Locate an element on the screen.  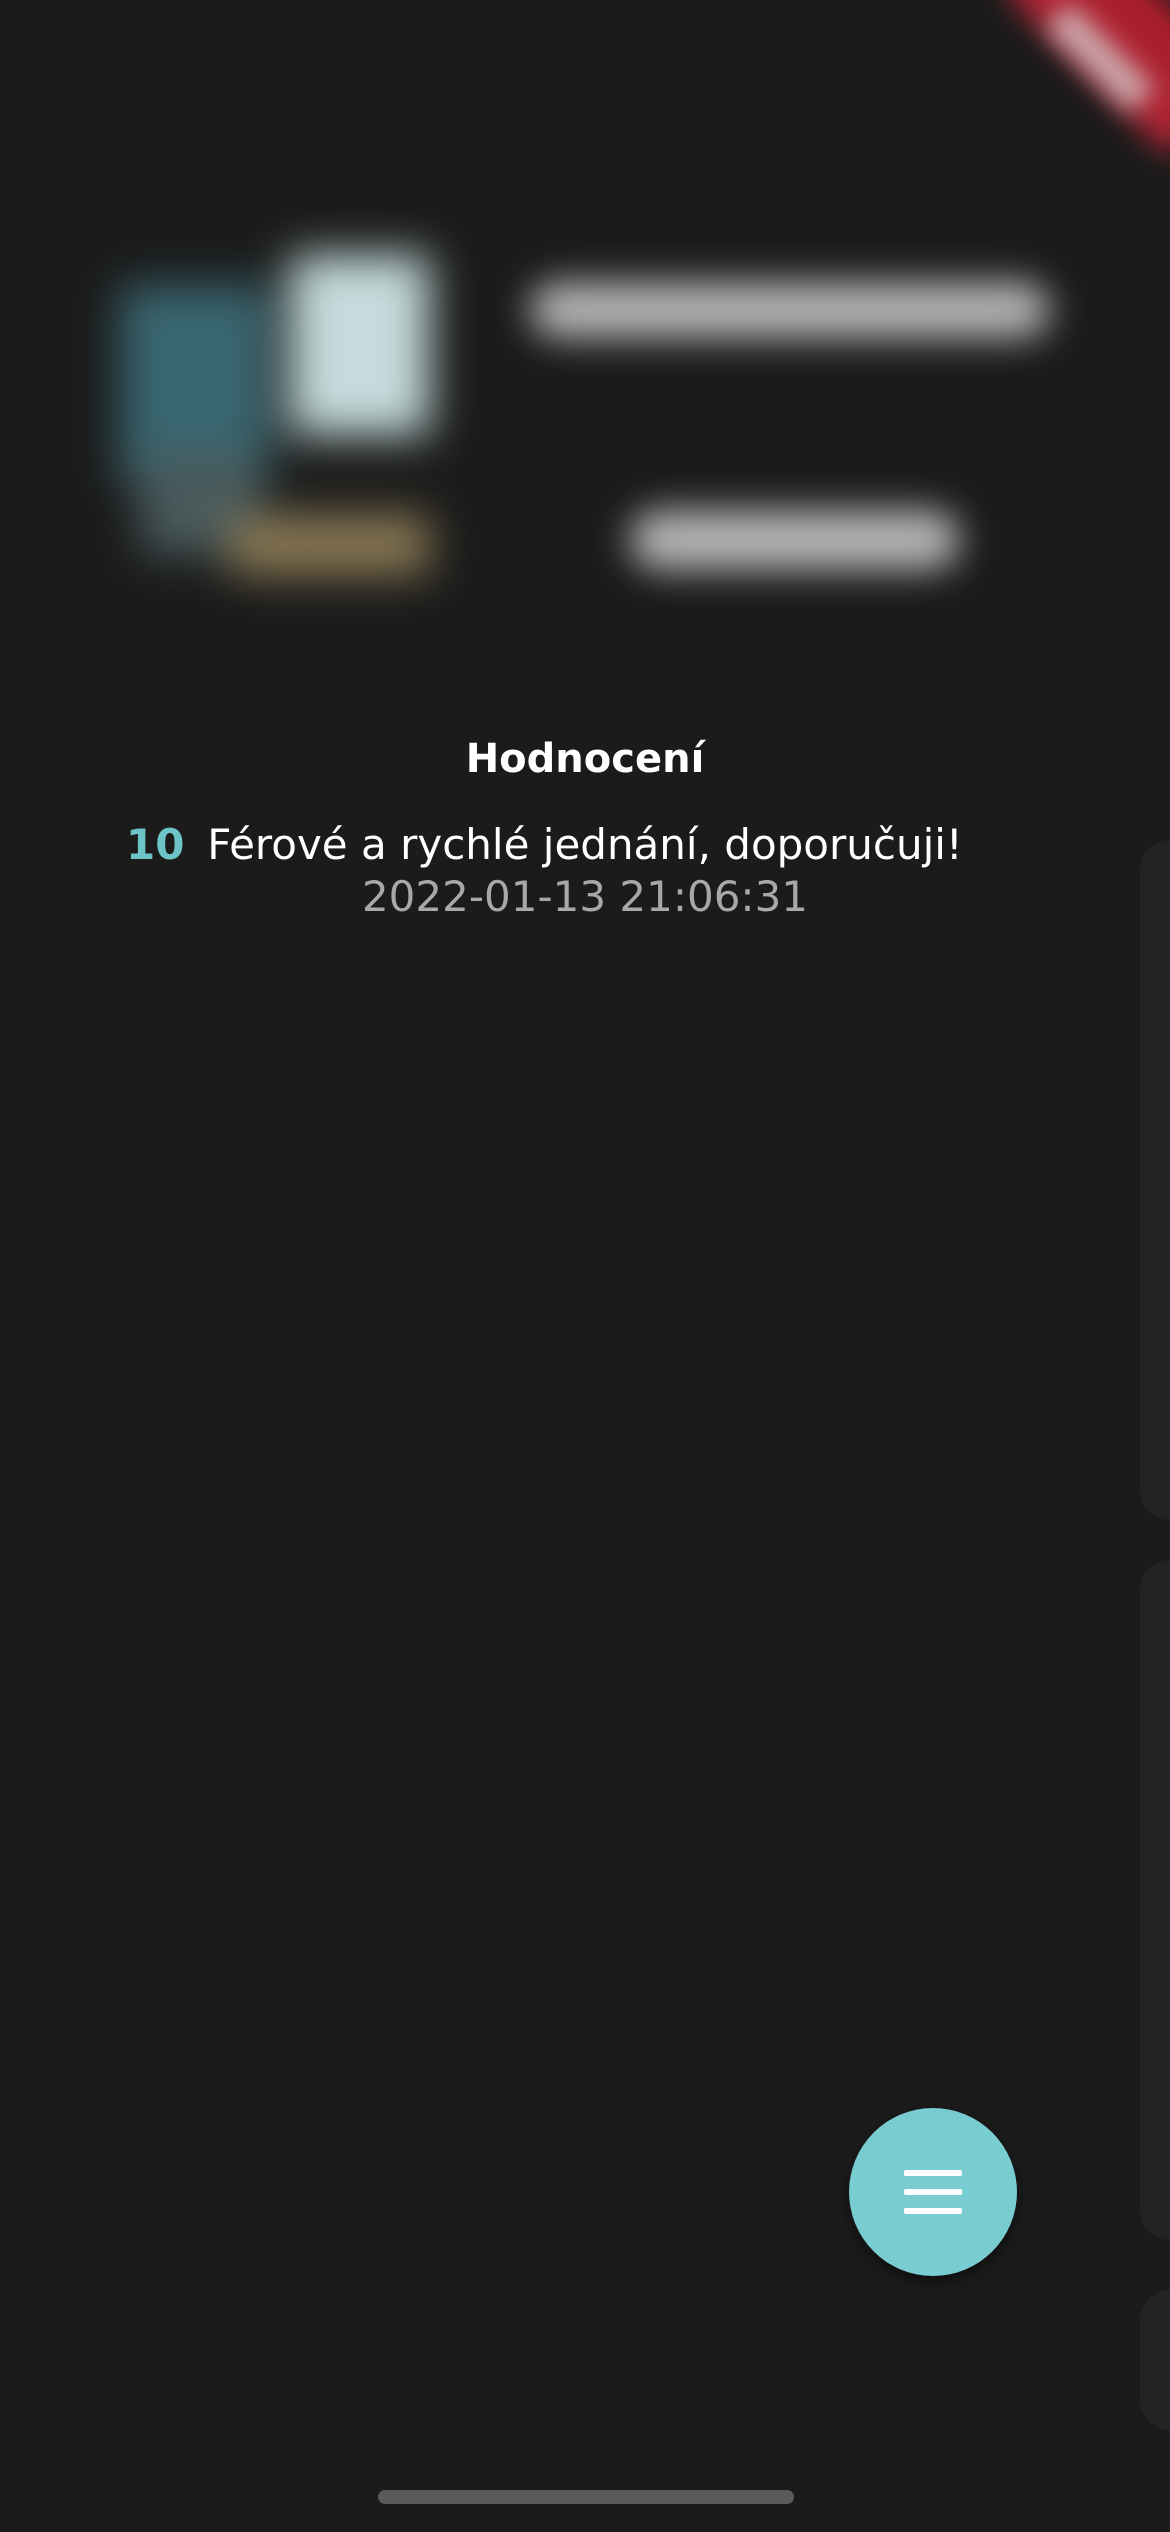
corner-ribbon-label is located at coordinates (1100, 58).